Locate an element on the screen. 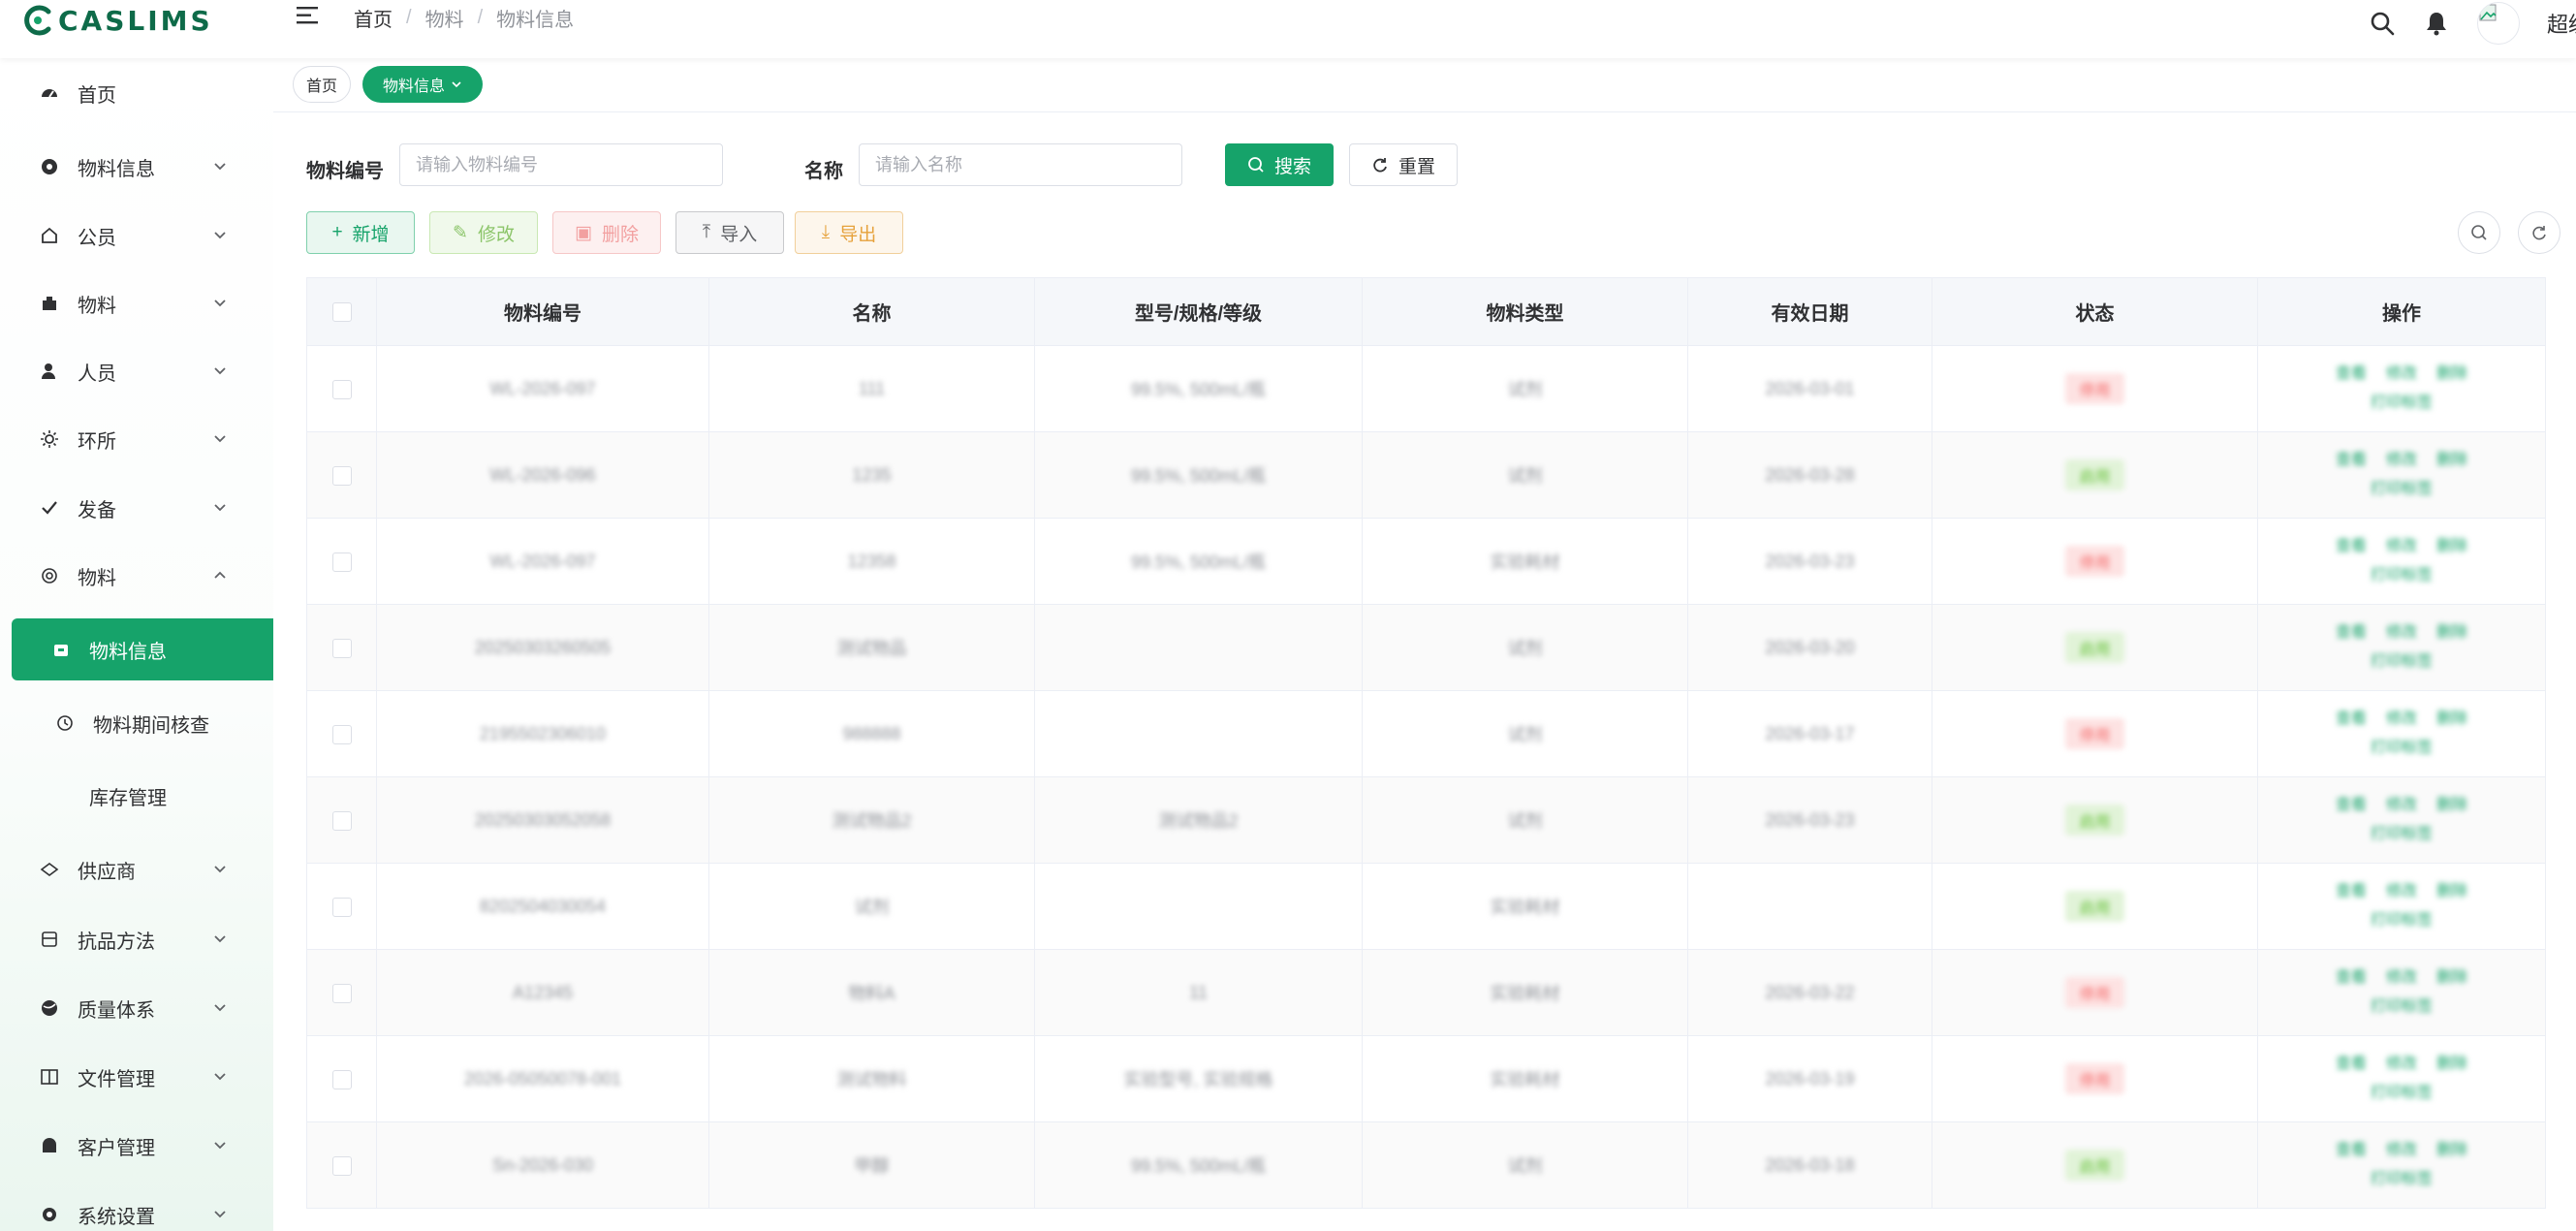 The image size is (2576, 1231). menu-toggle-icon is located at coordinates (308, 15).